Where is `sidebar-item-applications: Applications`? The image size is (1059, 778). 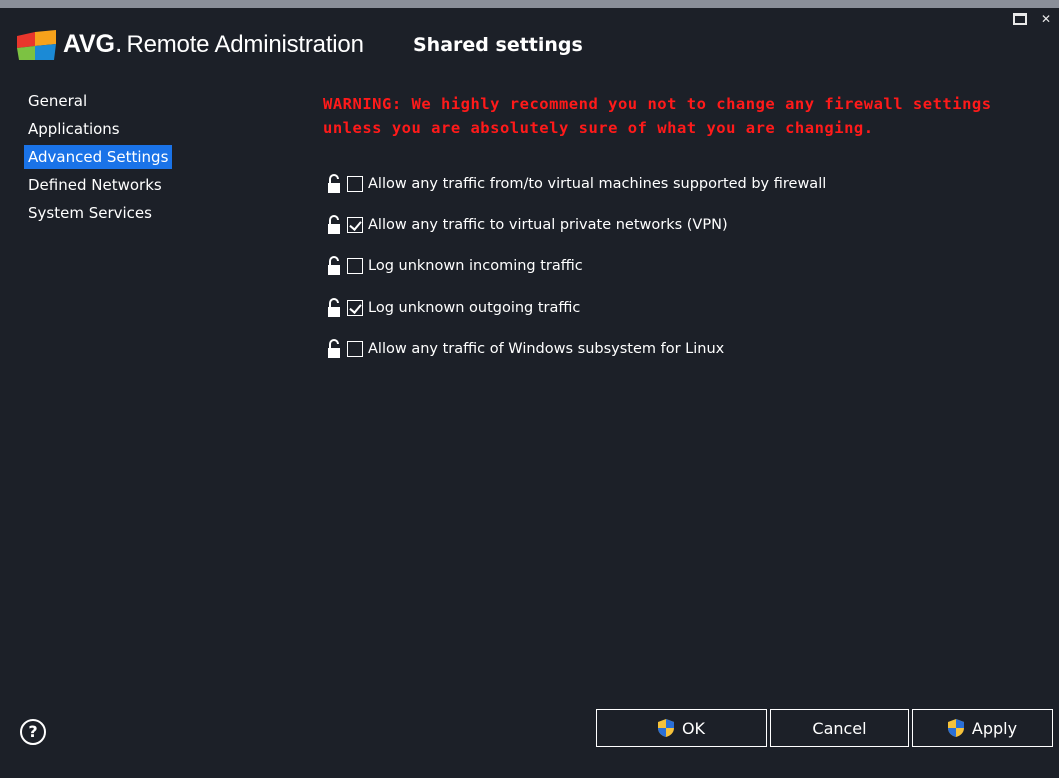 sidebar-item-applications: Applications is located at coordinates (74, 129).